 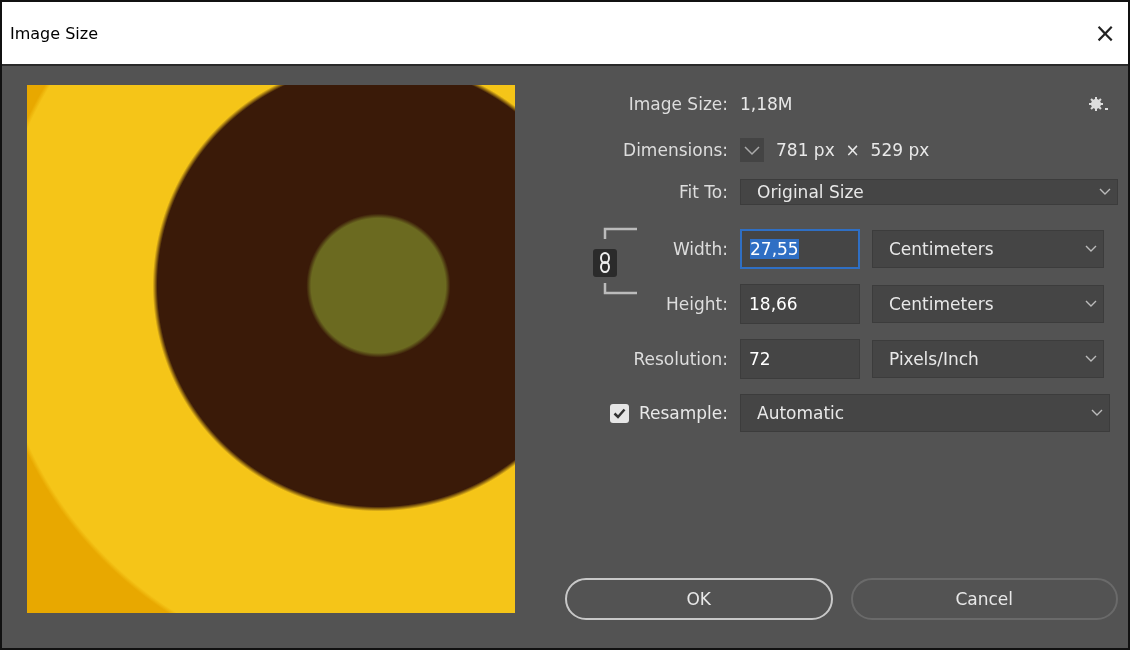 I want to click on dropdown-toggle-icon, so click(x=752, y=150).